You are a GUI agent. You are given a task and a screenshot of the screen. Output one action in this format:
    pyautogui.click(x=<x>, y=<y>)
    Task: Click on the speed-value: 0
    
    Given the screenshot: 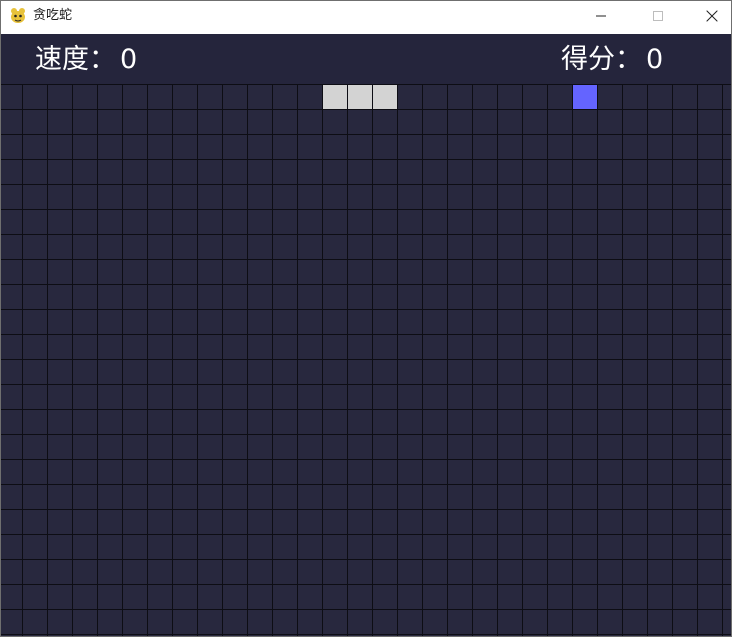 What is the action you would take?
    pyautogui.click(x=129, y=59)
    